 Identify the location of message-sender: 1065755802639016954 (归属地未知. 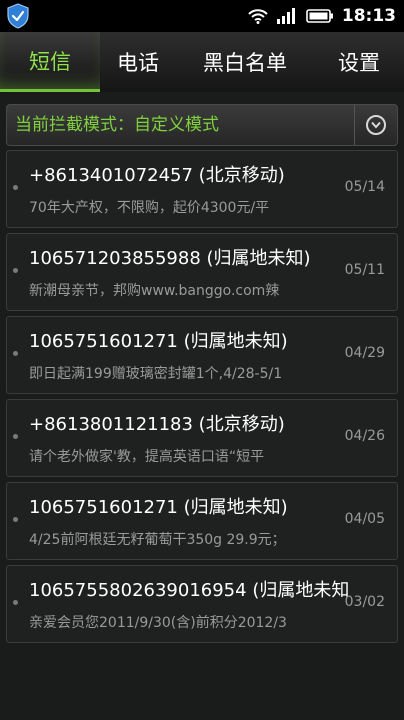
(189, 590).